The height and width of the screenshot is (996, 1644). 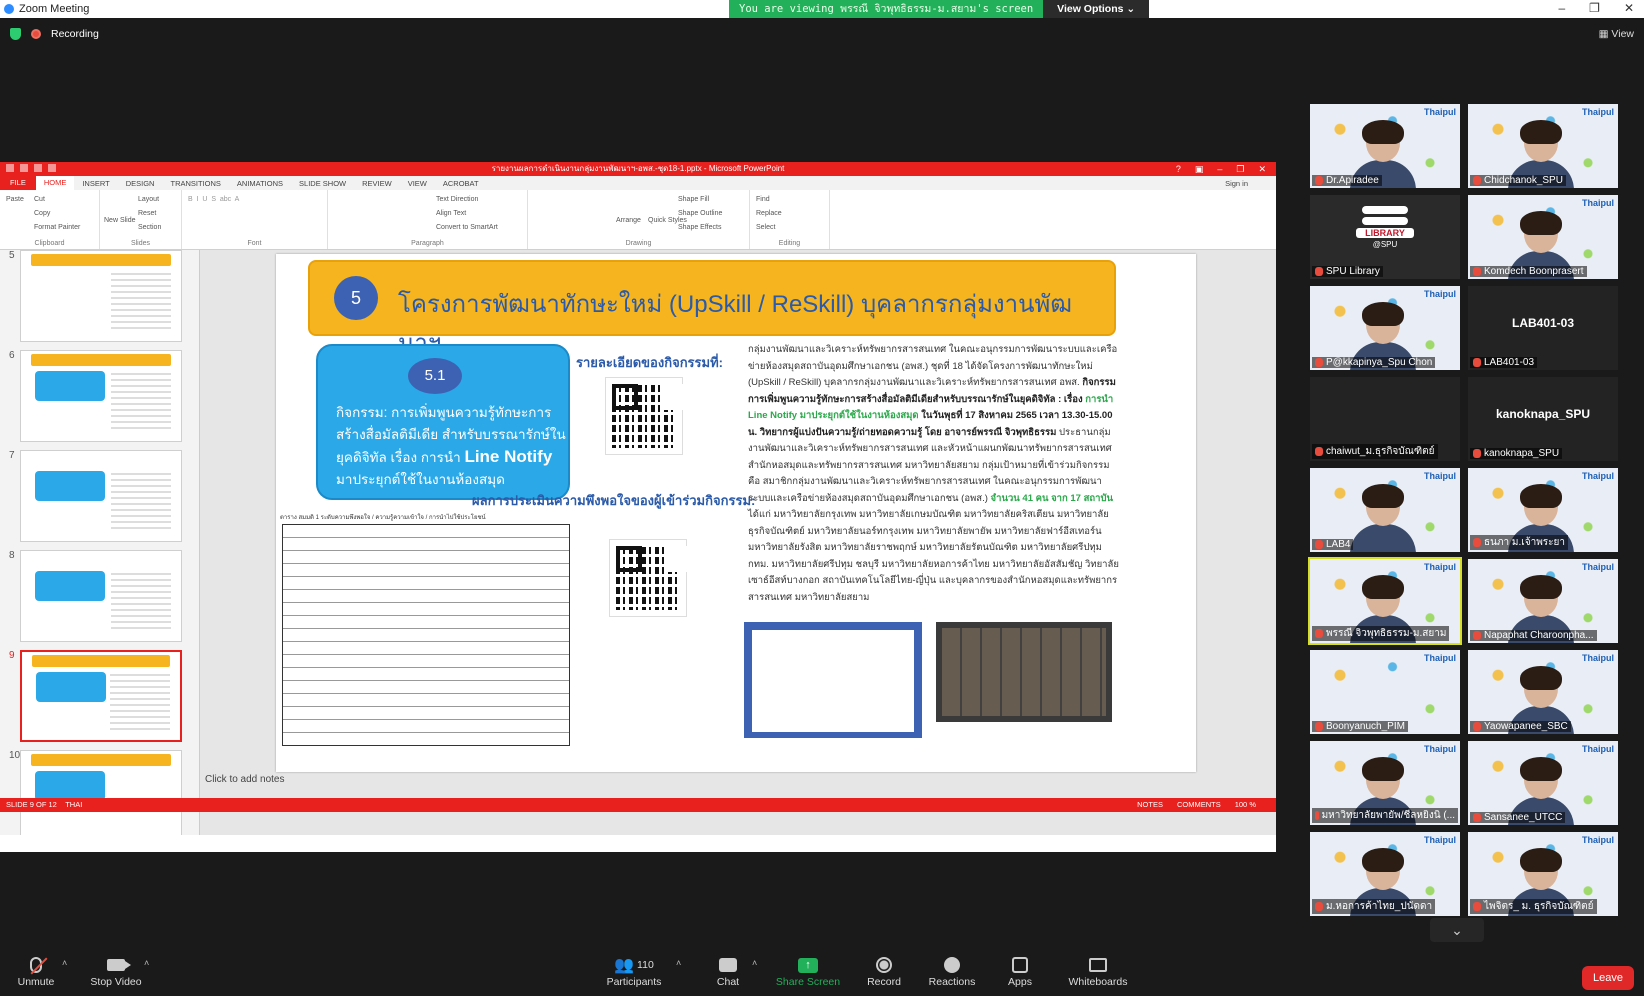 What do you see at coordinates (322, 183) in the screenshot?
I see `tab-slide-show: SLIDE SHOW` at bounding box center [322, 183].